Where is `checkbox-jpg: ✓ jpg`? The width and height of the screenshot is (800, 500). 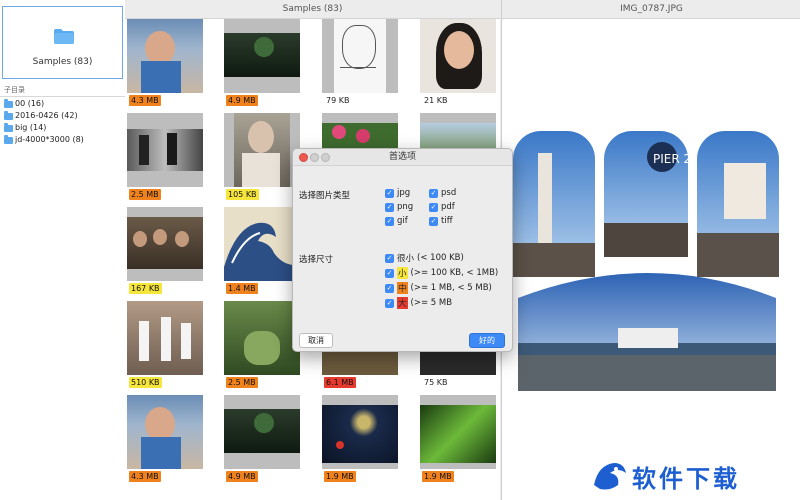 checkbox-jpg: ✓ jpg is located at coordinates (397, 193).